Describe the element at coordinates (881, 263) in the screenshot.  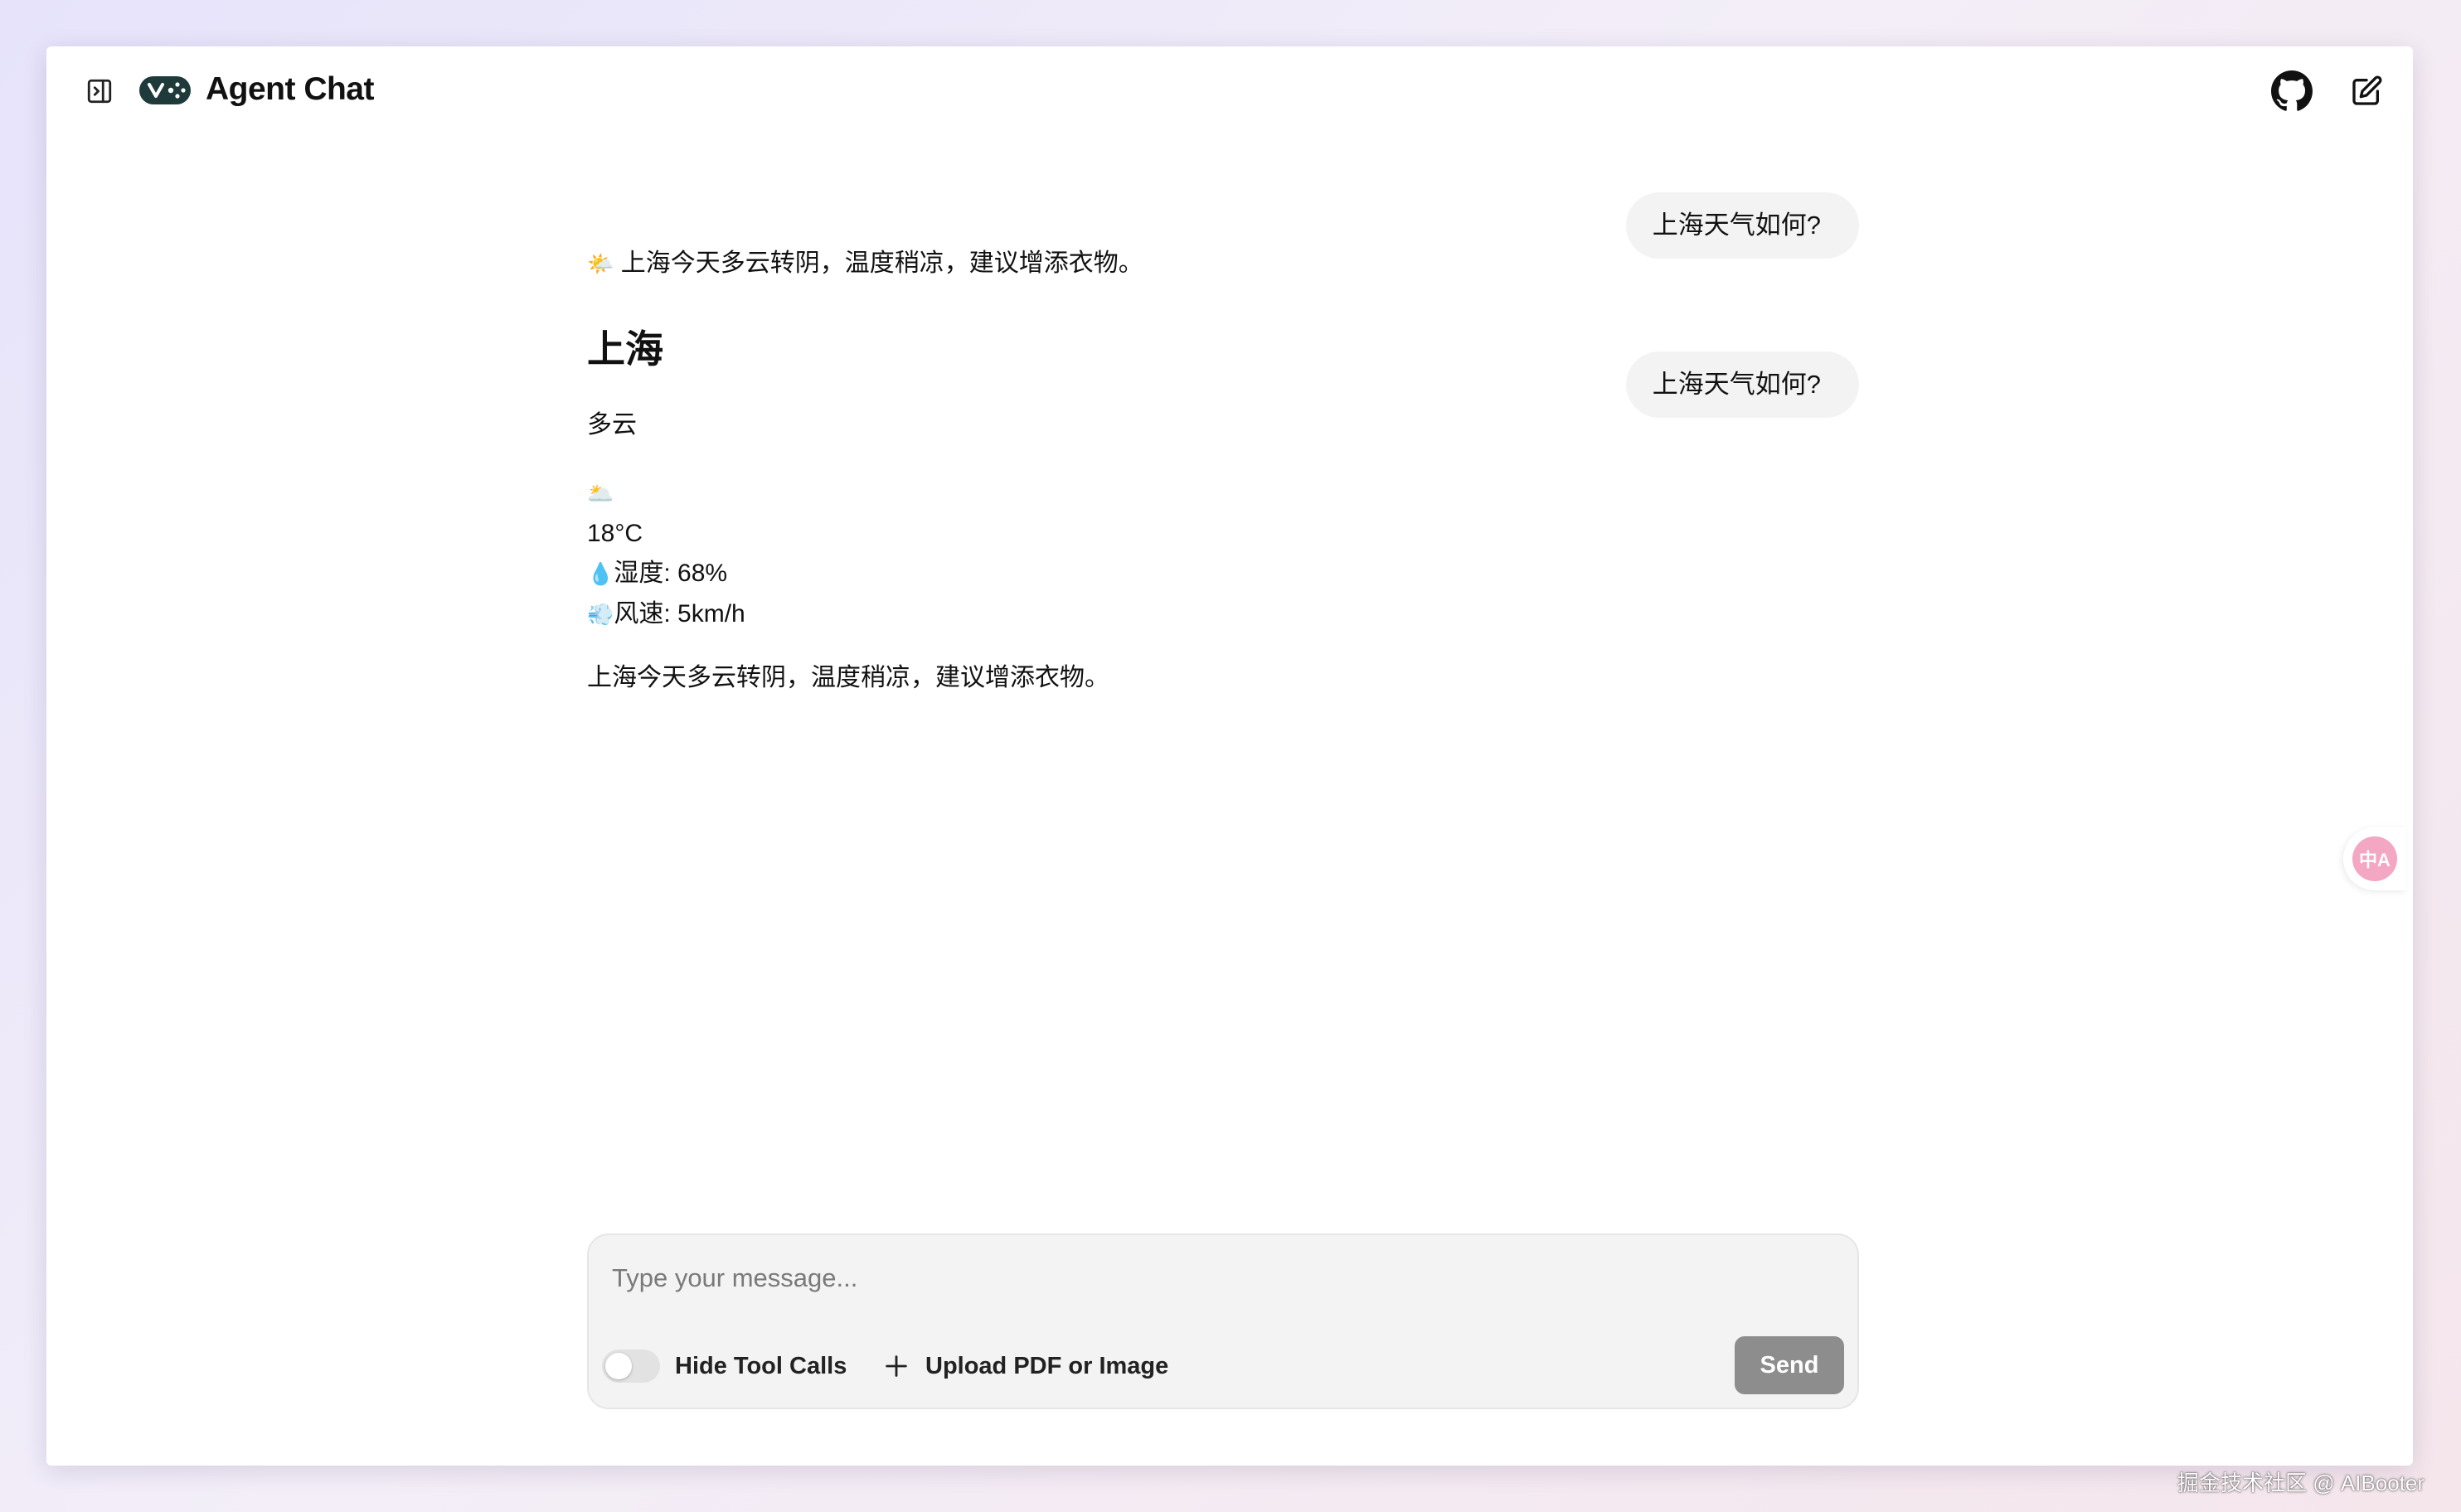
I see `assistant-summary-text: 上海今天多云转阴，温度稍凉，建议增添衣物。` at that location.